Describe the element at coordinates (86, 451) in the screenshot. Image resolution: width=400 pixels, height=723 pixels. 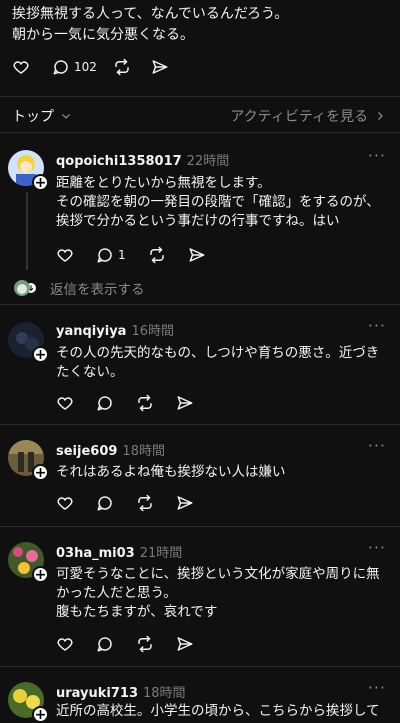
I see `username: seije609` at that location.